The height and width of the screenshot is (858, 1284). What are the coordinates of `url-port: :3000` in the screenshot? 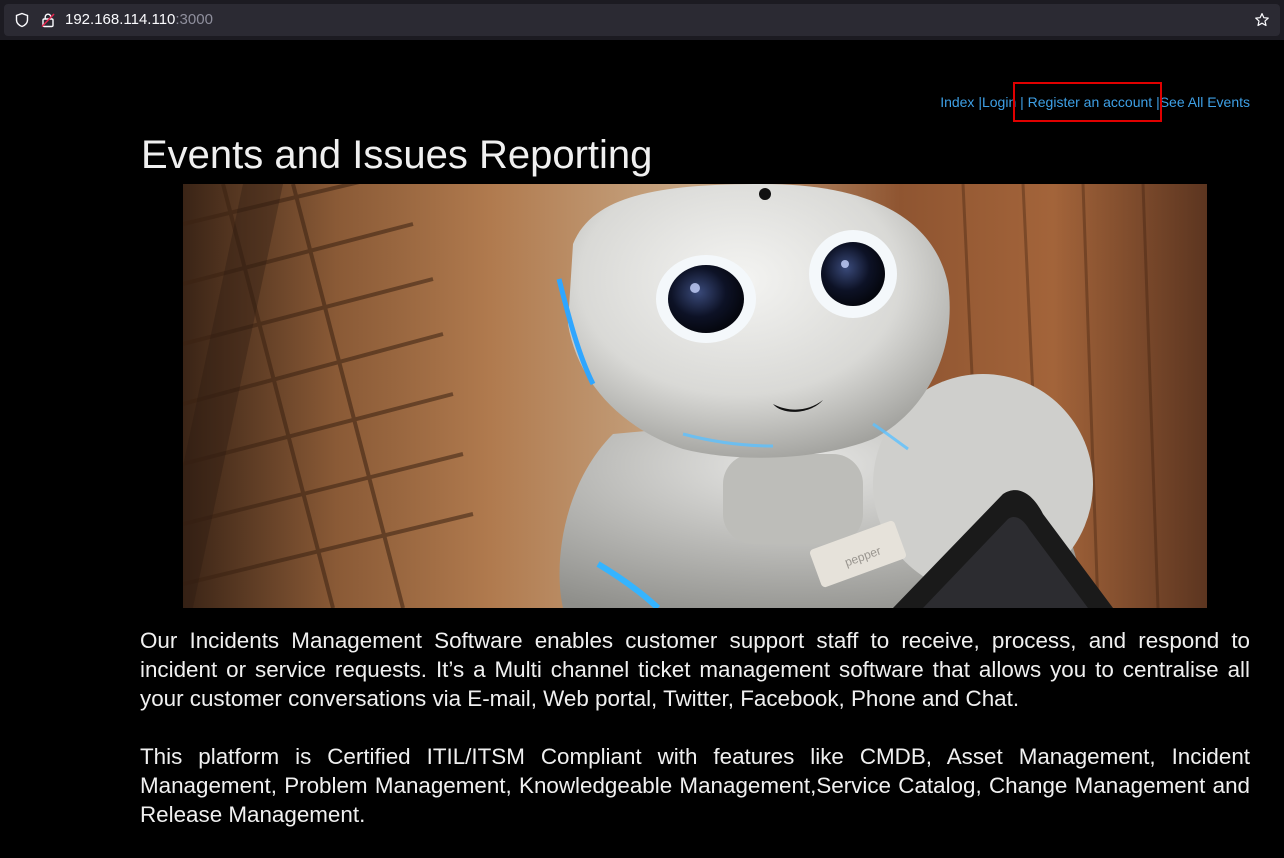 It's located at (194, 19).